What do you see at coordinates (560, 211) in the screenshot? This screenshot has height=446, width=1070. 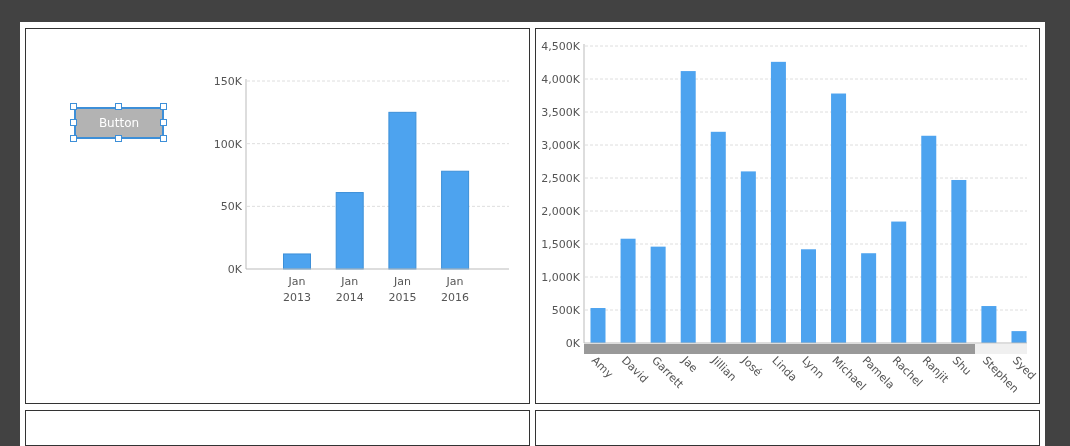 I see `tick-label: 2,000K` at bounding box center [560, 211].